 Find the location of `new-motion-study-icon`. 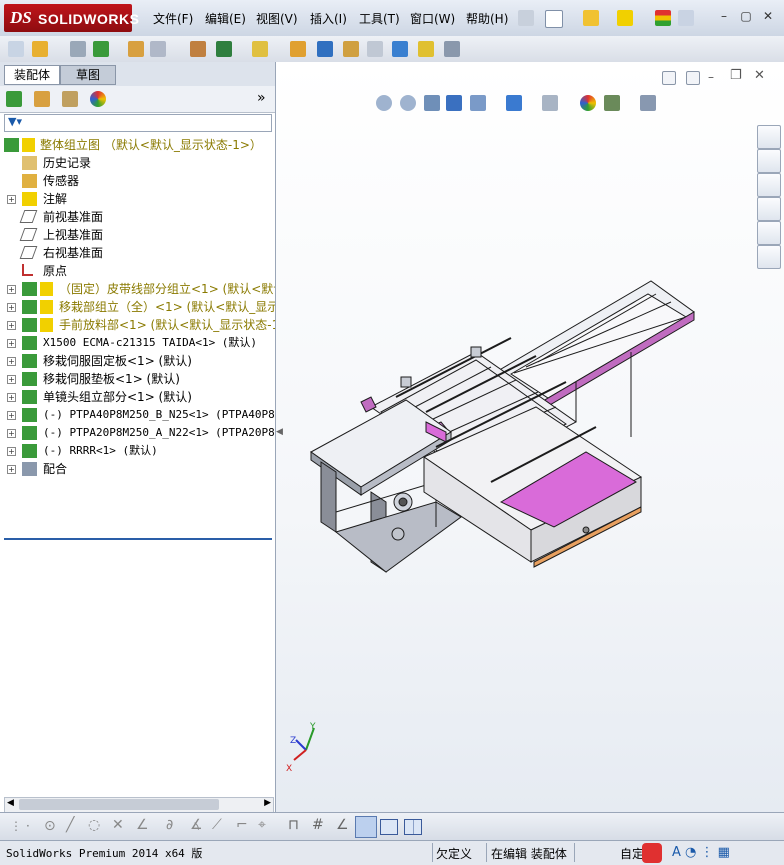

new-motion-study-icon is located at coordinates (260, 49).